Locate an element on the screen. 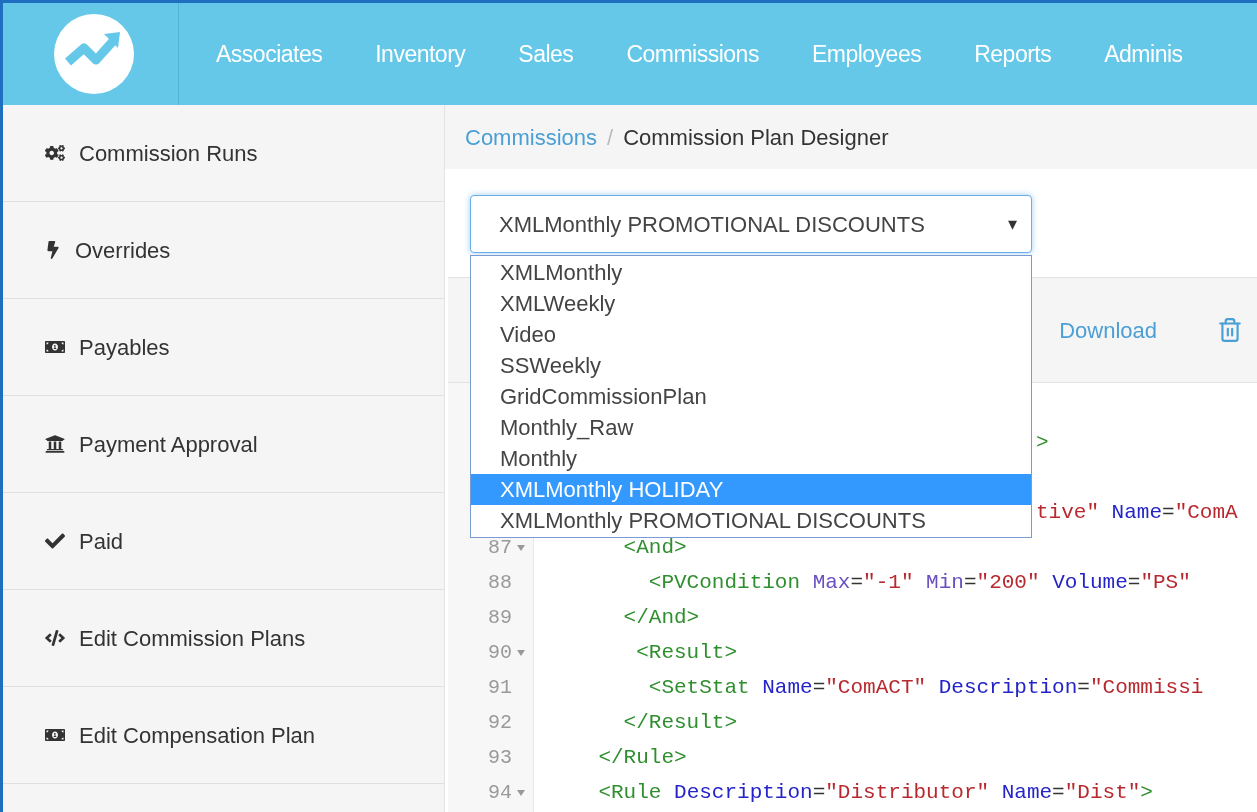 Image resolution: width=1257 pixels, height=812 pixels. dropdown-option: XMLWeekly is located at coordinates (751, 303).